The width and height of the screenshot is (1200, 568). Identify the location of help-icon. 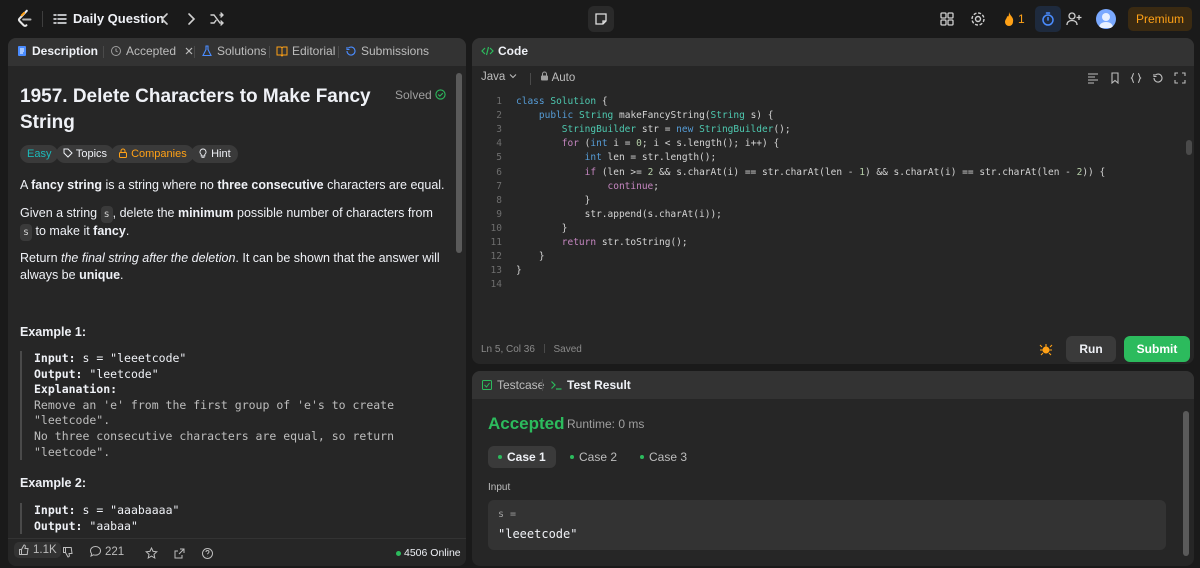
(207, 553).